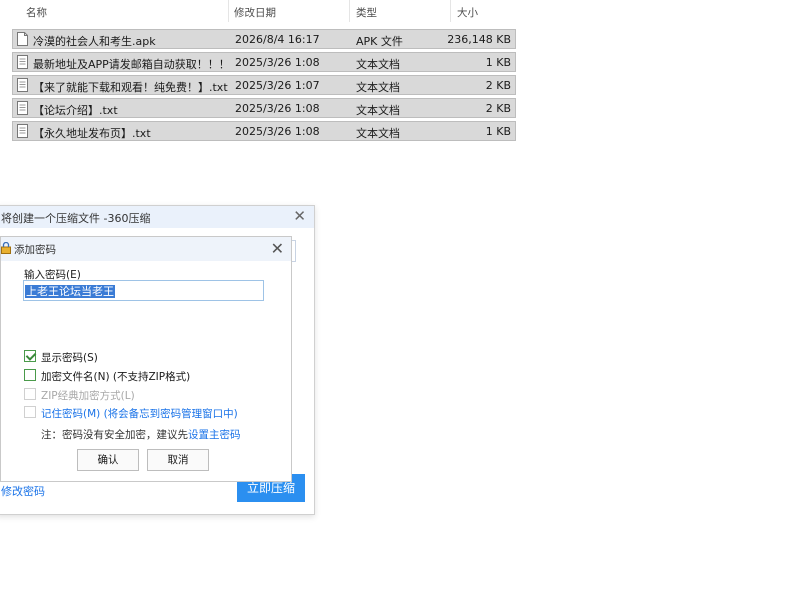 The width and height of the screenshot is (800, 615). I want to click on remember-password-label: 记住密码(M) (将会备忘到密码管理窗口中), so click(139, 414).